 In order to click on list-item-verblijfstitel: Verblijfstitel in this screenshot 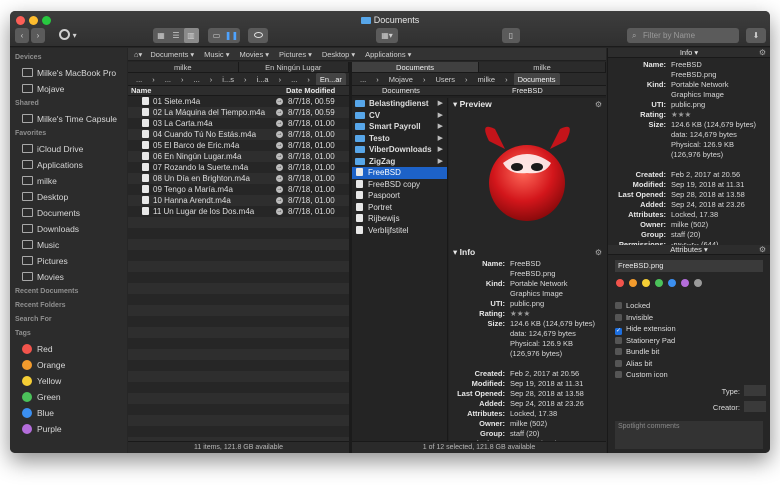, I will do `click(399, 231)`.